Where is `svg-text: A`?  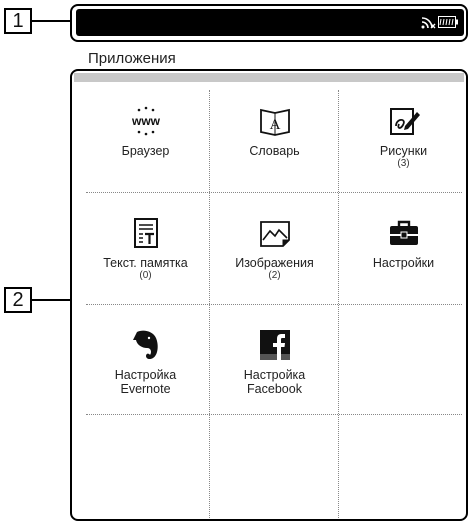
svg-text: A is located at coordinates (274, 125).